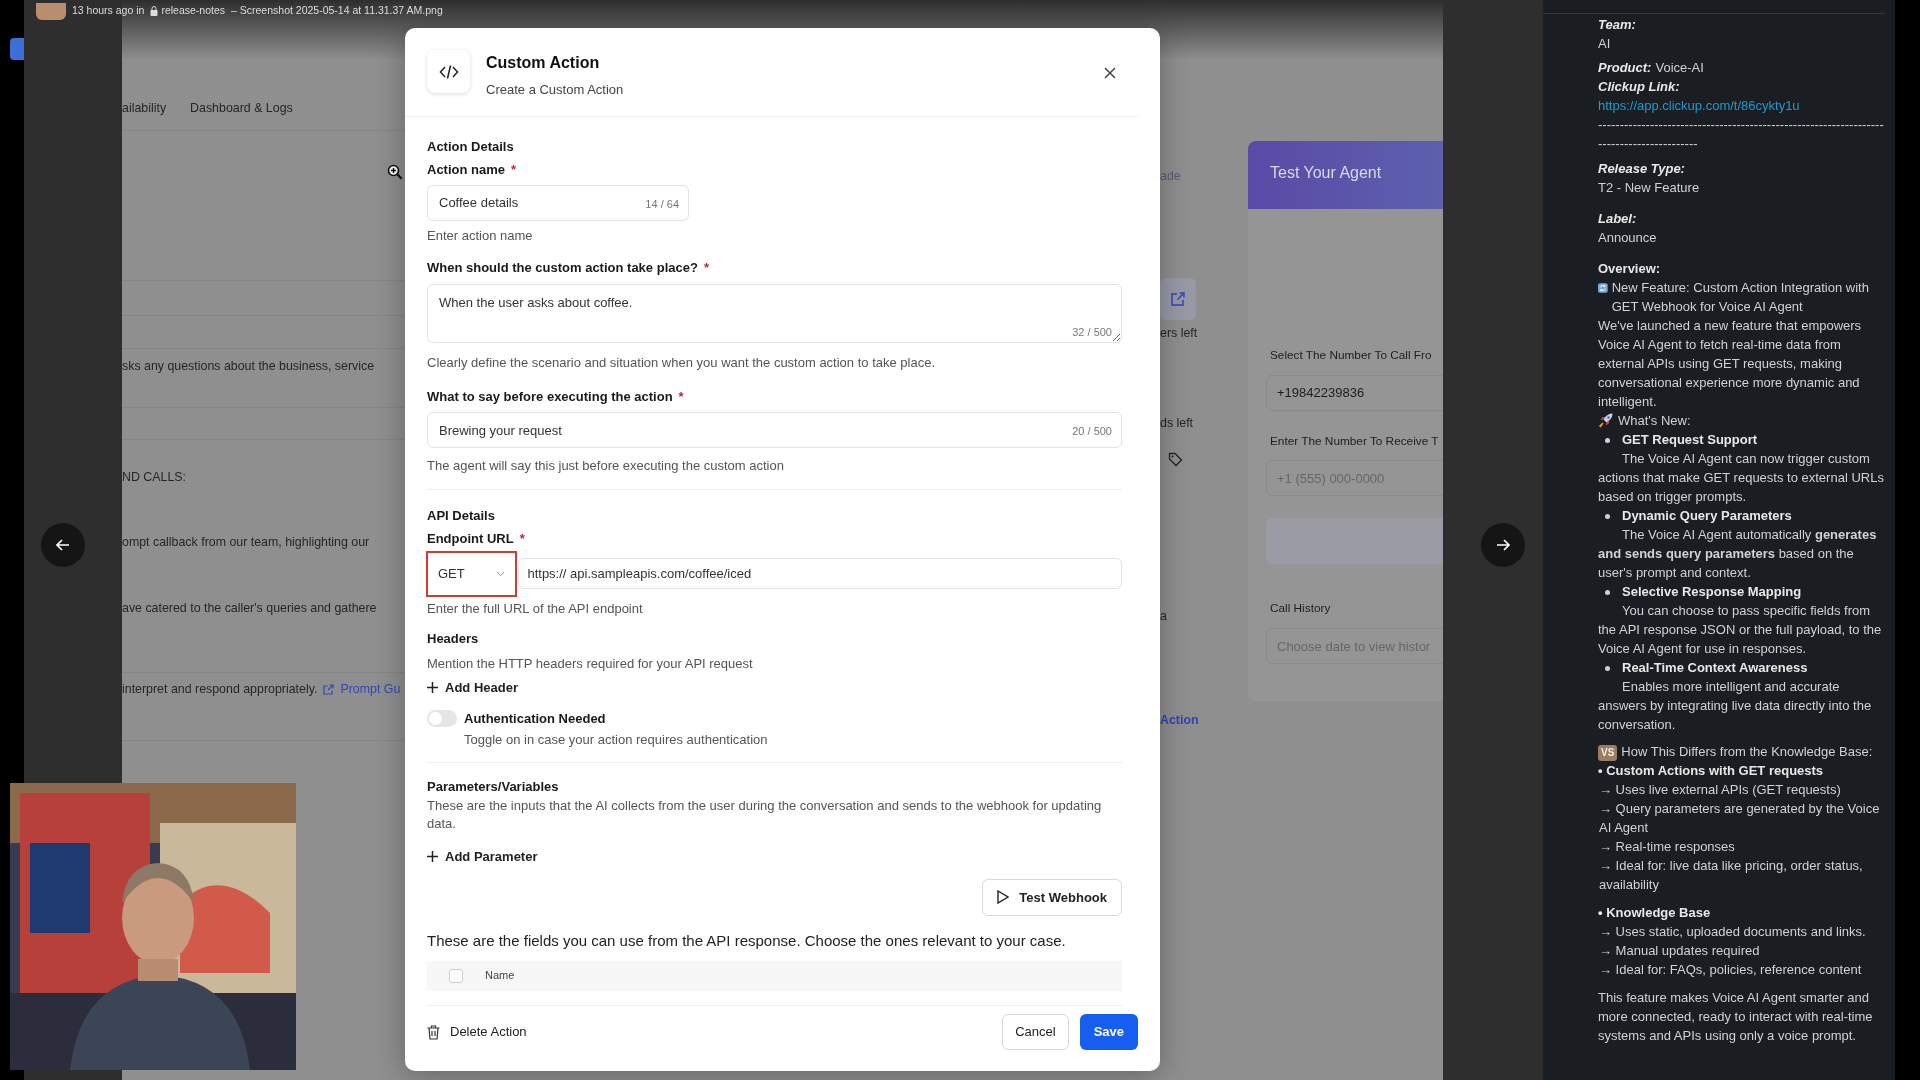 The image size is (1920, 1080). What do you see at coordinates (1355, 441) in the screenshot?
I see `field-label: Enter The Number To Receive T` at bounding box center [1355, 441].